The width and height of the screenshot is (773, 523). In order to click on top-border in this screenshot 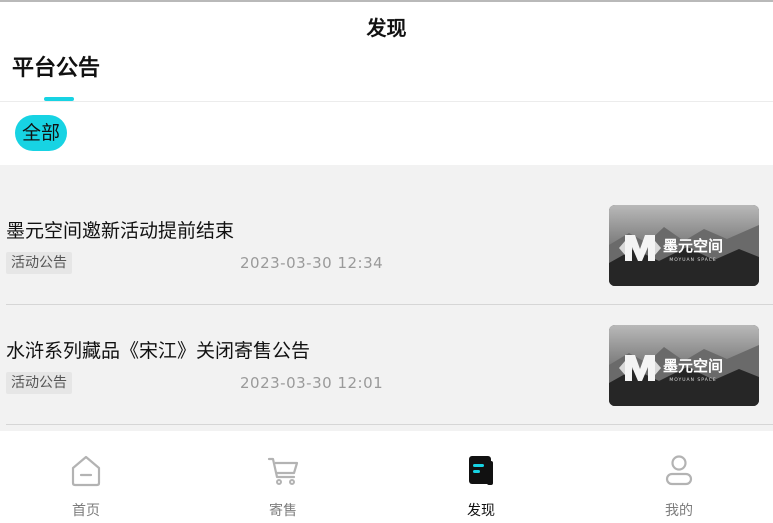, I will do `click(386, 1)`.